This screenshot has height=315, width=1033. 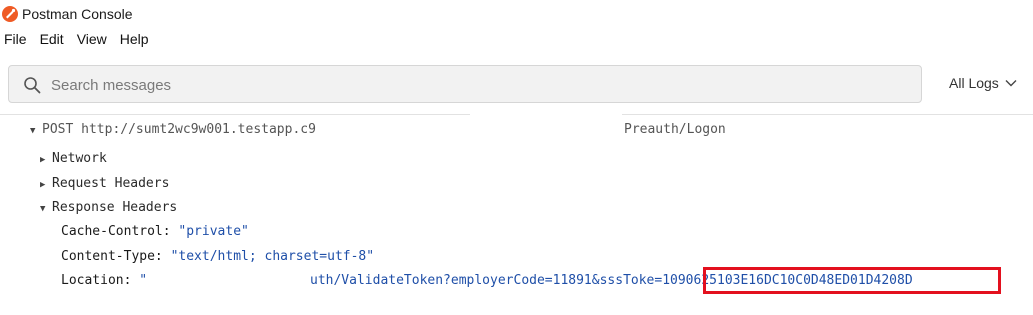 I want to click on menu-bar: File Edit View Help, so click(x=79, y=40).